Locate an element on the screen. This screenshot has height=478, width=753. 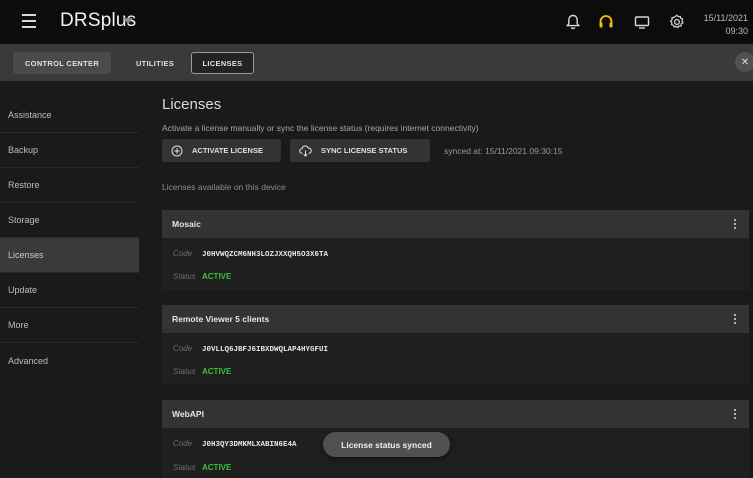
headset-icon is located at coordinates (606, 22).